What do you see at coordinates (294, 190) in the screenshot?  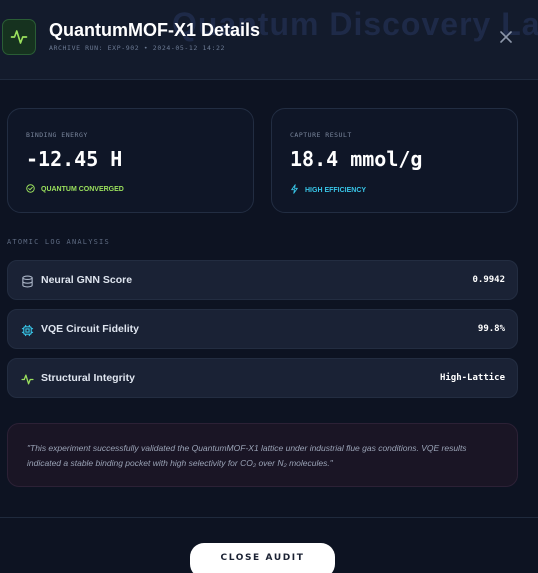 I see `lightning-icon` at bounding box center [294, 190].